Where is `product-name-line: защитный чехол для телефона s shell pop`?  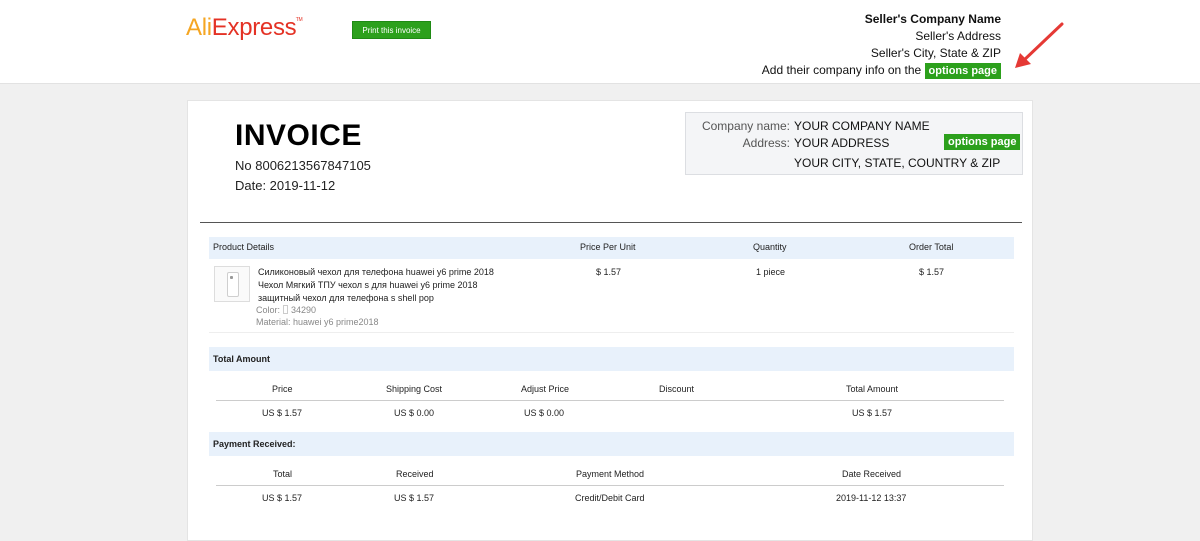
product-name-line: защитный чехол для телефона s shell pop is located at coordinates (346, 298).